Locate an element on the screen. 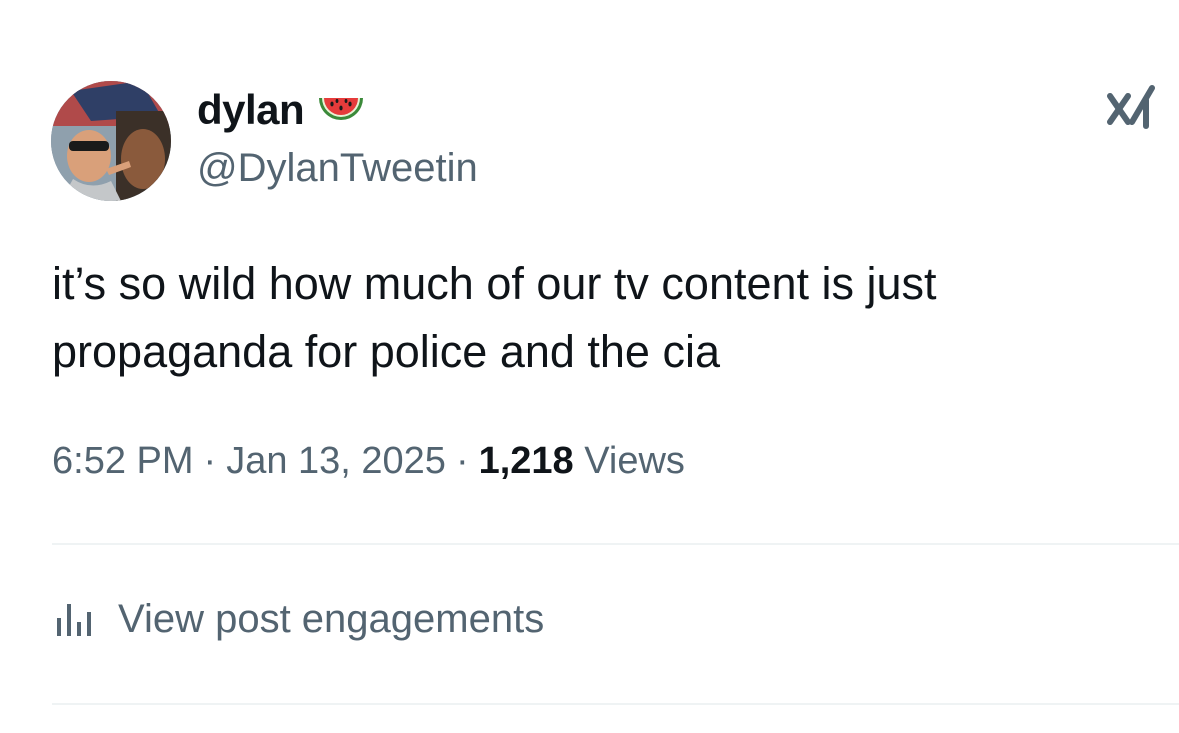 The height and width of the screenshot is (733, 1179). post-date: Jan 13, 2025 is located at coordinates (336, 461).